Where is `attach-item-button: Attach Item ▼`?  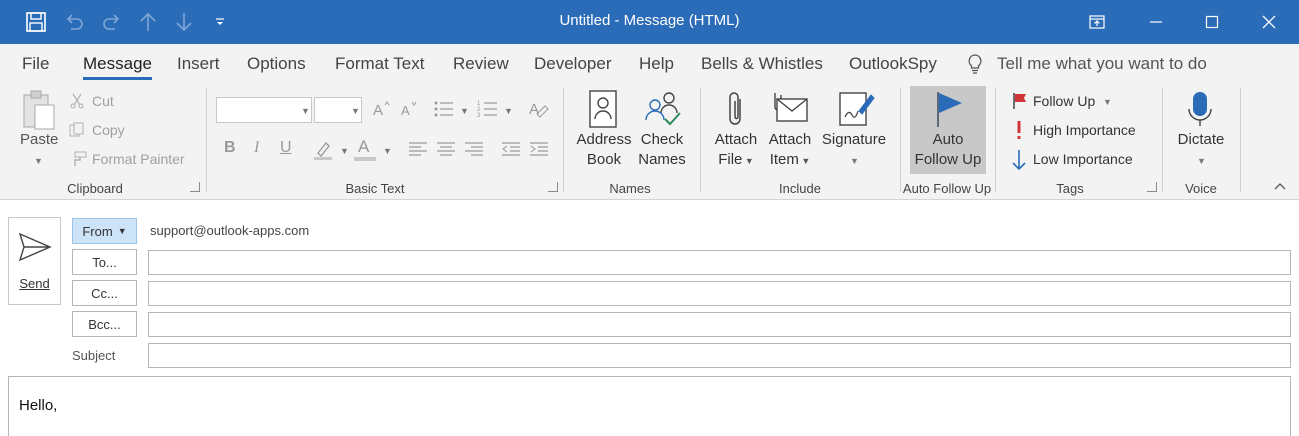
attach-item-button: Attach Item ▼ is located at coordinates (790, 150).